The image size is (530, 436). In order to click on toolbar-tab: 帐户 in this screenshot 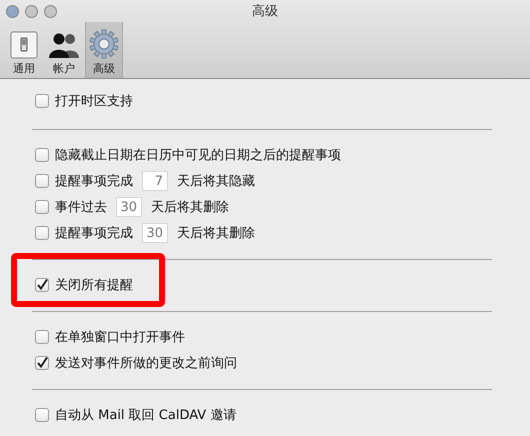, I will do `click(64, 50)`.